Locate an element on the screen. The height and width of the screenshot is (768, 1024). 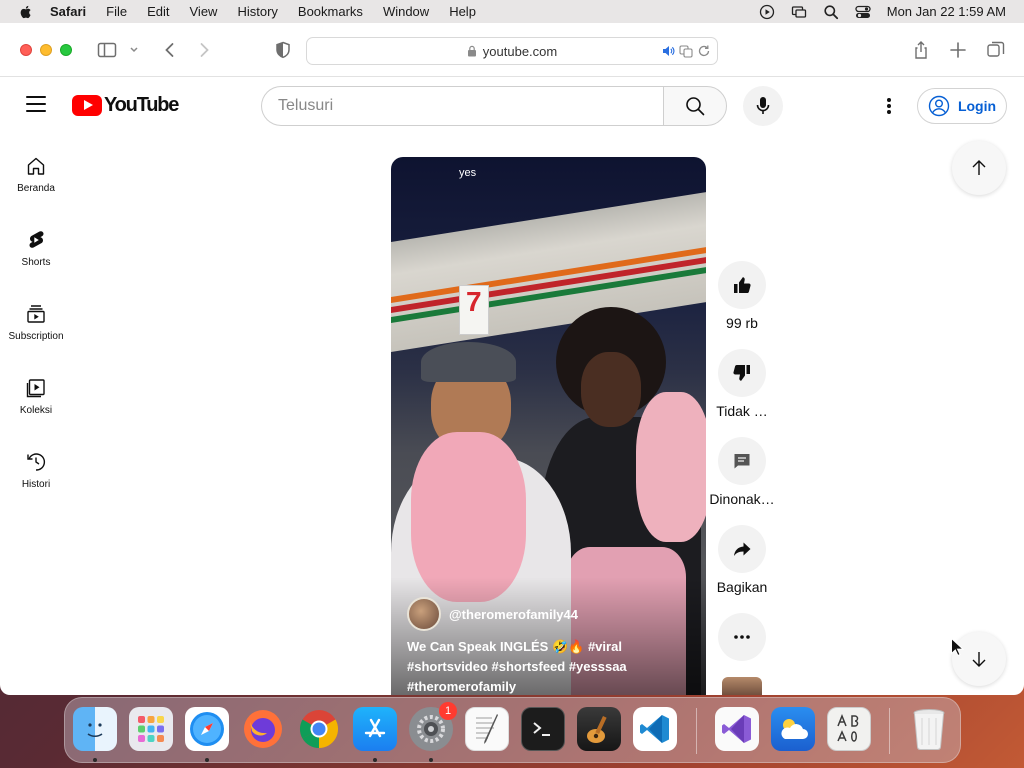
previous-short-button is located at coordinates (979, 168).